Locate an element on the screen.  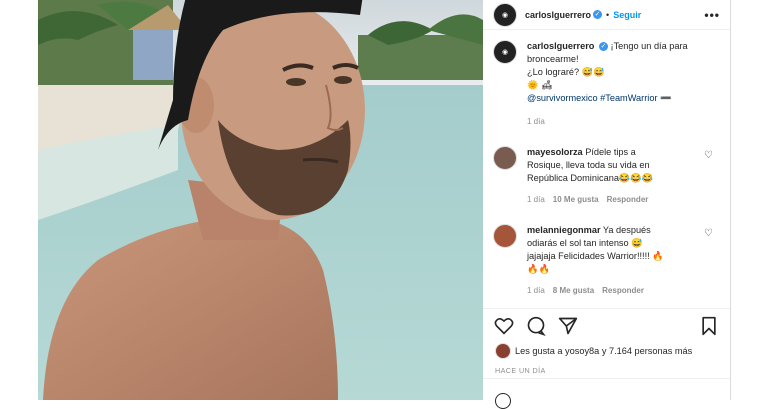
comment-text: 🔥🔥 is located at coordinates (538, 269).